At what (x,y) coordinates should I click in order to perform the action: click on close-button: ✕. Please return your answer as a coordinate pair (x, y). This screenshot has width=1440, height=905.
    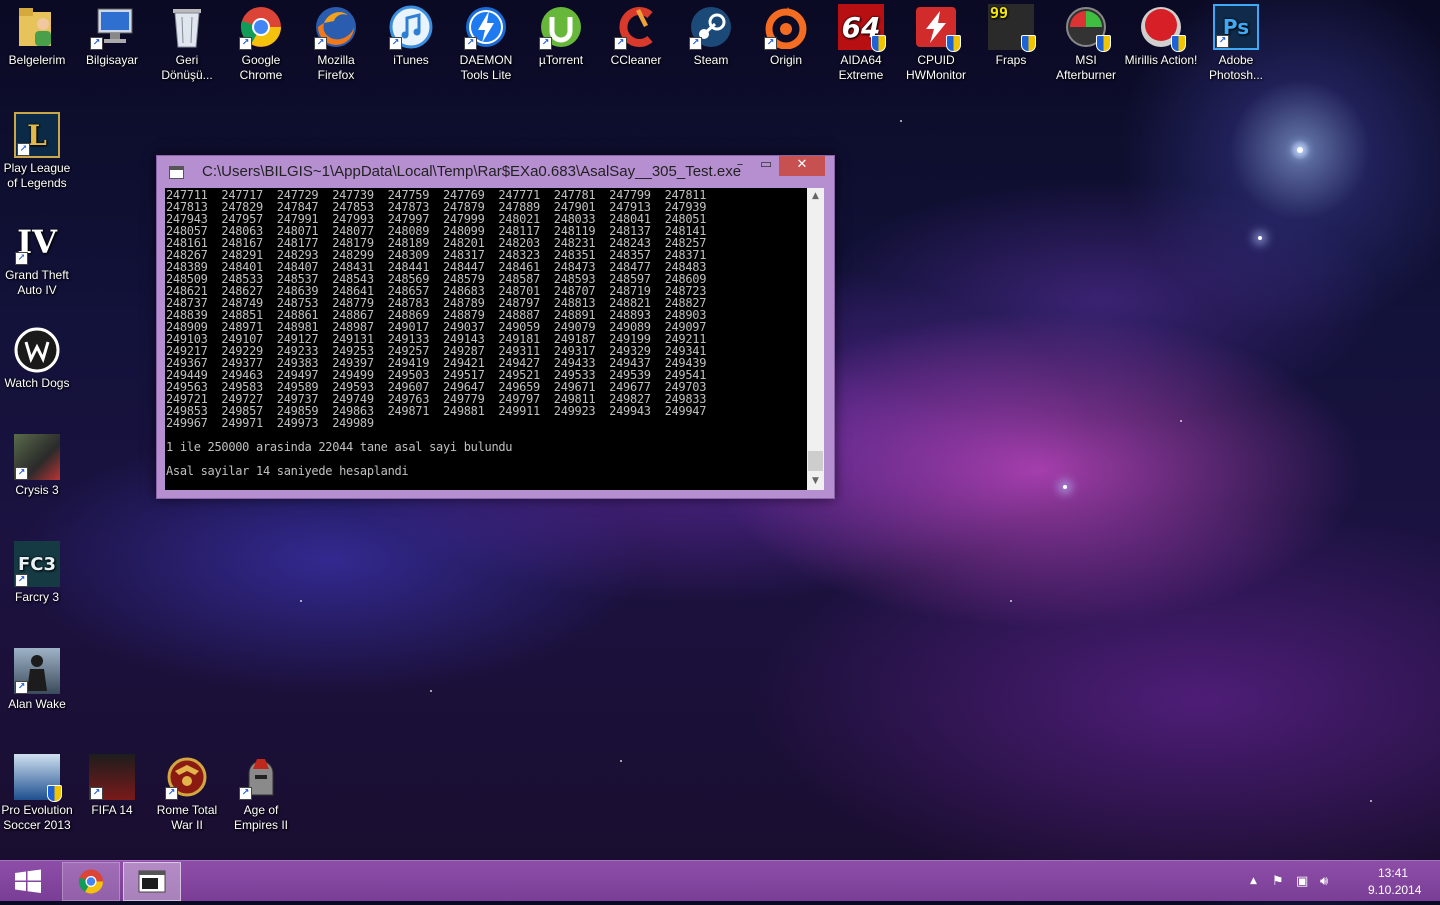
    Looking at the image, I should click on (802, 166).